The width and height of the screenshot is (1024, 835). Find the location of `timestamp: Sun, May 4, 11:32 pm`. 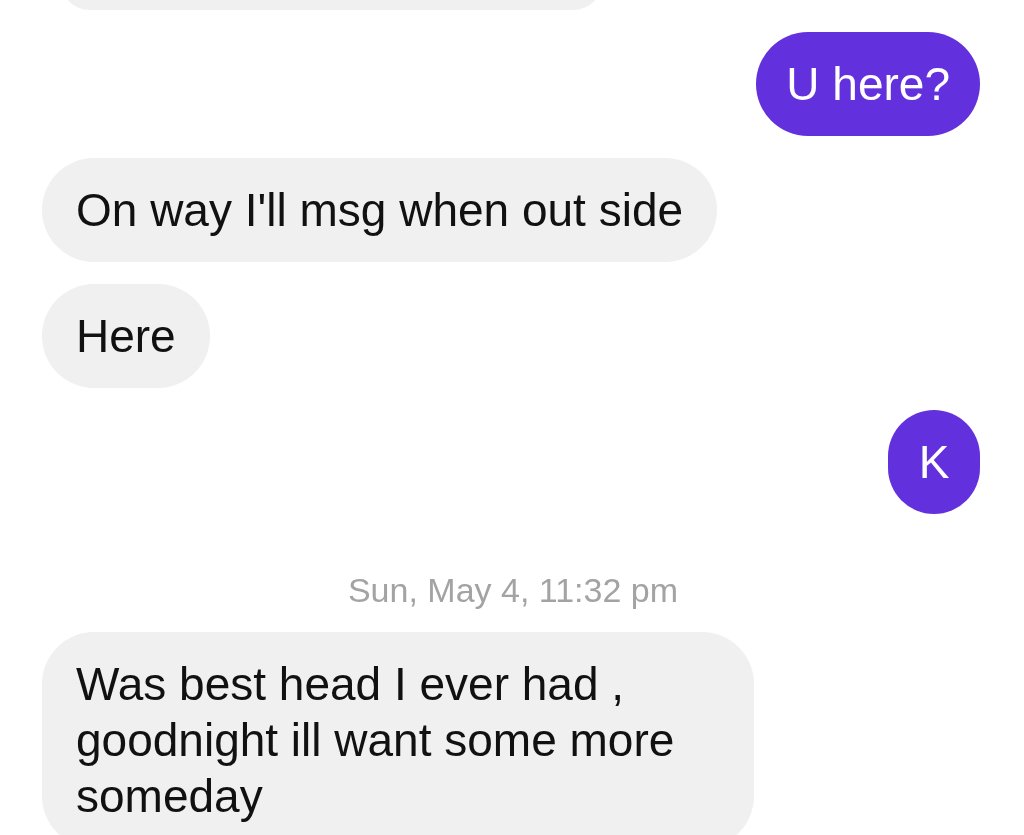

timestamp: Sun, May 4, 11:32 pm is located at coordinates (513, 590).